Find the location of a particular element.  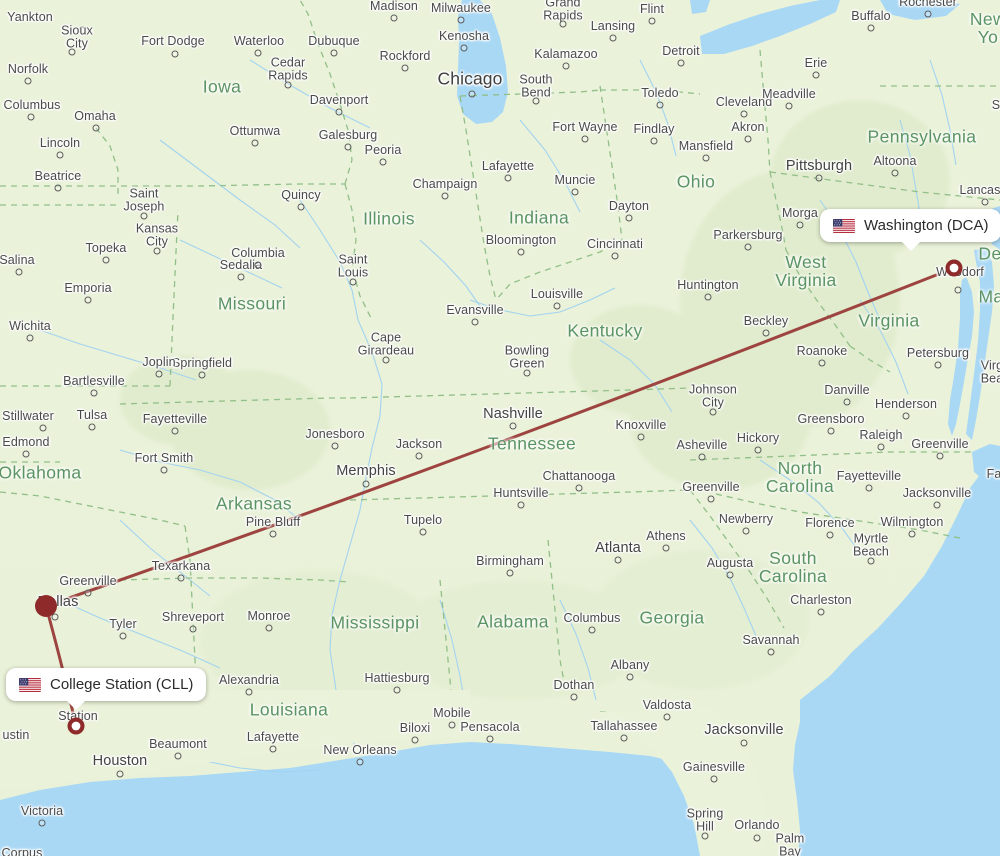

airport-marker-cll is located at coordinates (76, 726).